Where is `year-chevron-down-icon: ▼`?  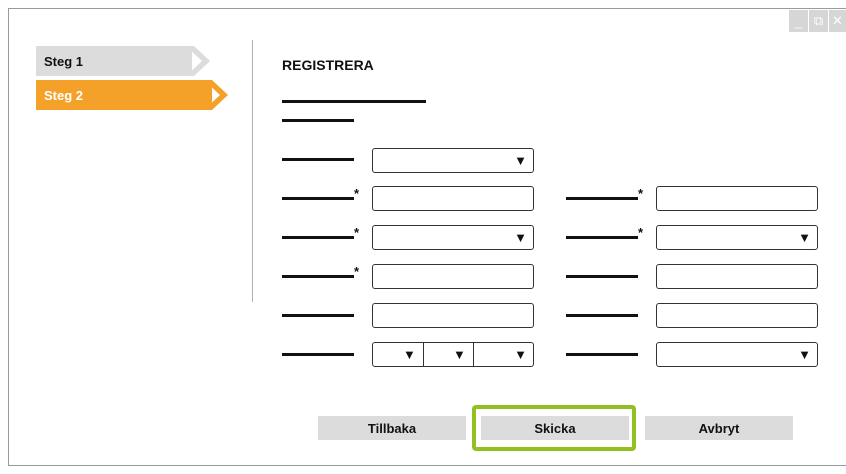 year-chevron-down-icon: ▼ is located at coordinates (520, 354).